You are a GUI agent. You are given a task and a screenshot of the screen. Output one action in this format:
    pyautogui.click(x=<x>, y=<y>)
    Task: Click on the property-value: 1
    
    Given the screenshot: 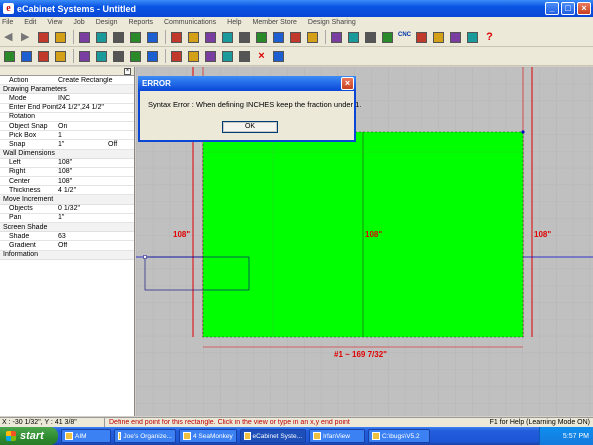 What is the action you would take?
    pyautogui.click(x=83, y=135)
    